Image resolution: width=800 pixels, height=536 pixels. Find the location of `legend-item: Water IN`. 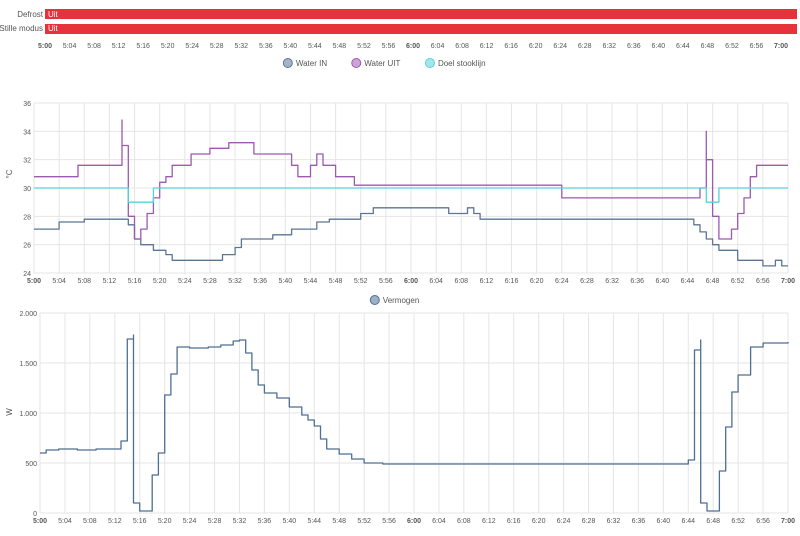

legend-item: Water IN is located at coordinates (304, 63).